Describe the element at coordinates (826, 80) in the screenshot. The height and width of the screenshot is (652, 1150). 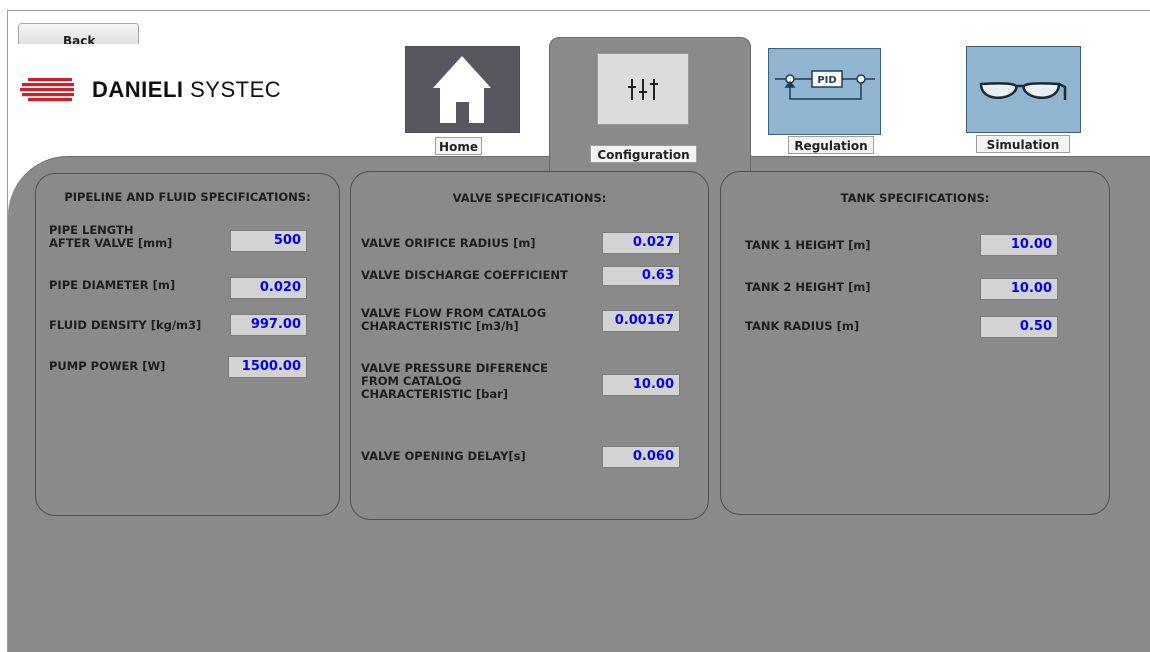
I see `svg-text: PID` at that location.